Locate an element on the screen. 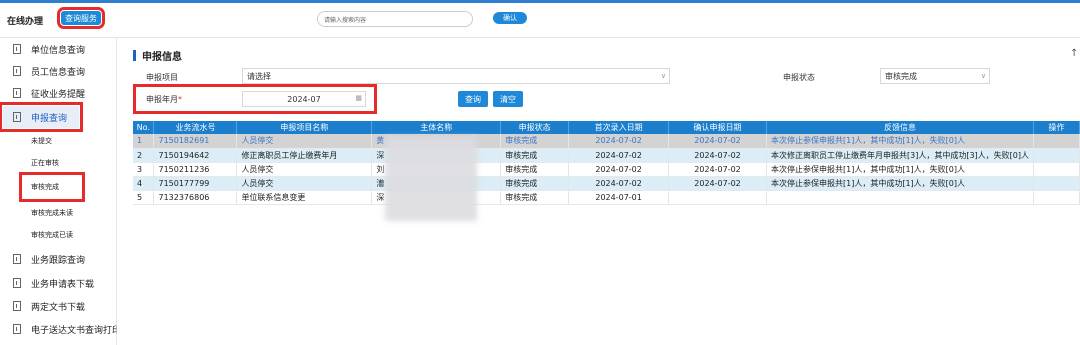 Image resolution: width=1080 pixels, height=345 pixels. month-input-value: 2024-07 is located at coordinates (304, 99).